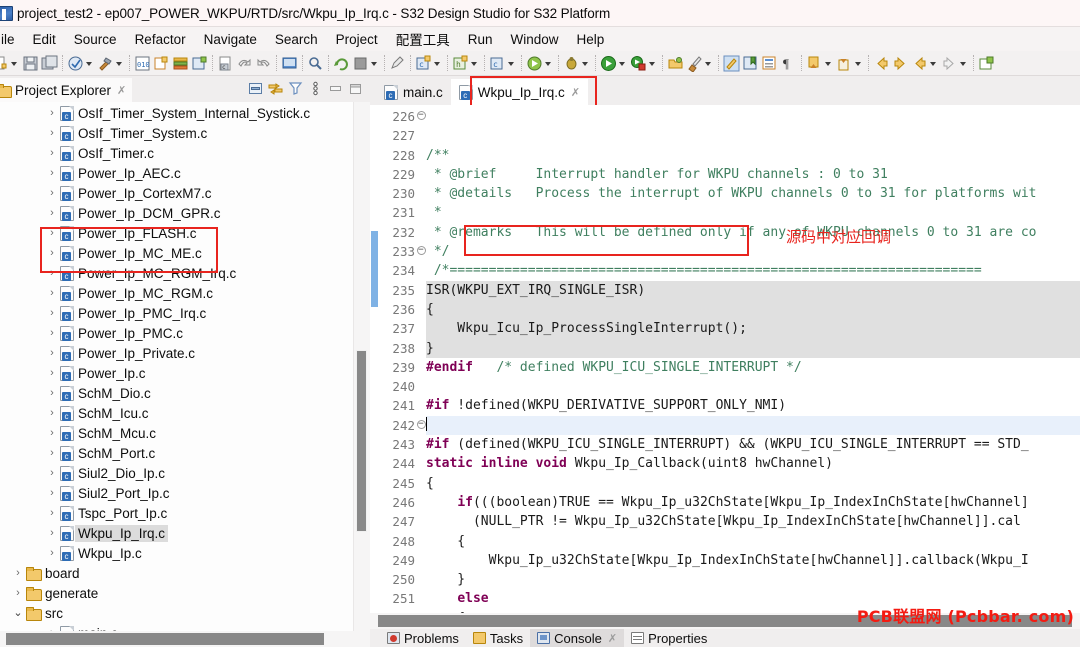  I want to click on code-line: }, so click(753, 348).